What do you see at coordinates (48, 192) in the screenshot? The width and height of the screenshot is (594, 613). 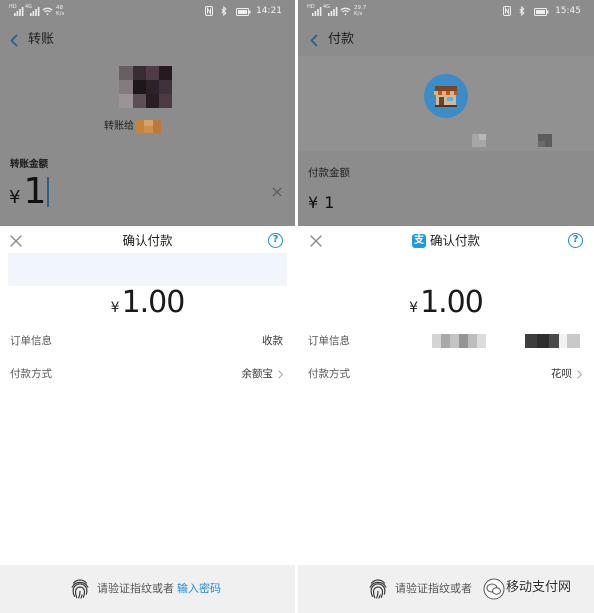 I see `text-cursor` at bounding box center [48, 192].